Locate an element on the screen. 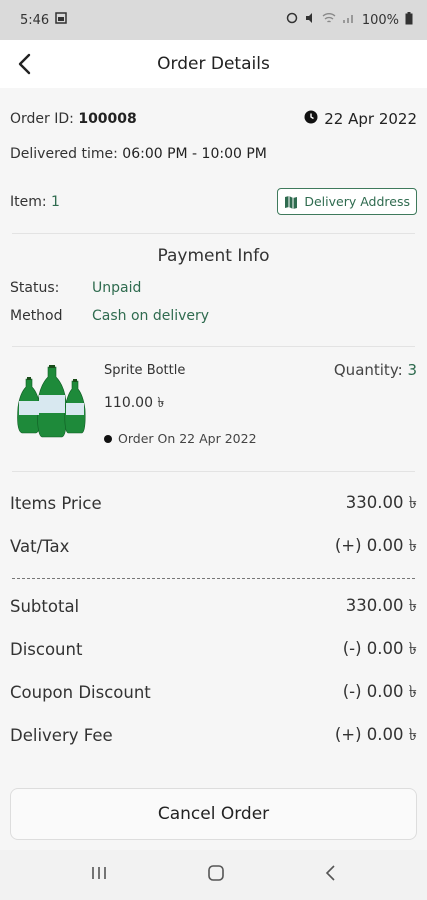 The height and width of the screenshot is (900, 427). payment-info-heading: Payment Info is located at coordinates (213, 256).